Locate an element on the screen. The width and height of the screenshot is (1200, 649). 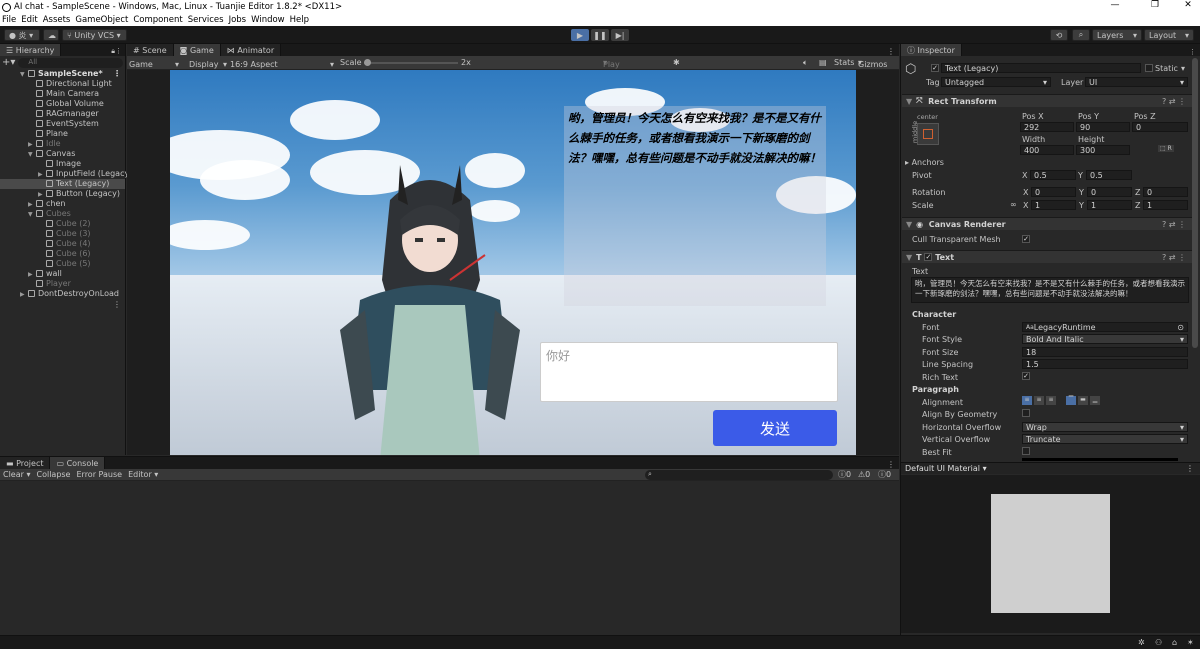
debug-icon: ✶ is located at coordinates (1190, 642).